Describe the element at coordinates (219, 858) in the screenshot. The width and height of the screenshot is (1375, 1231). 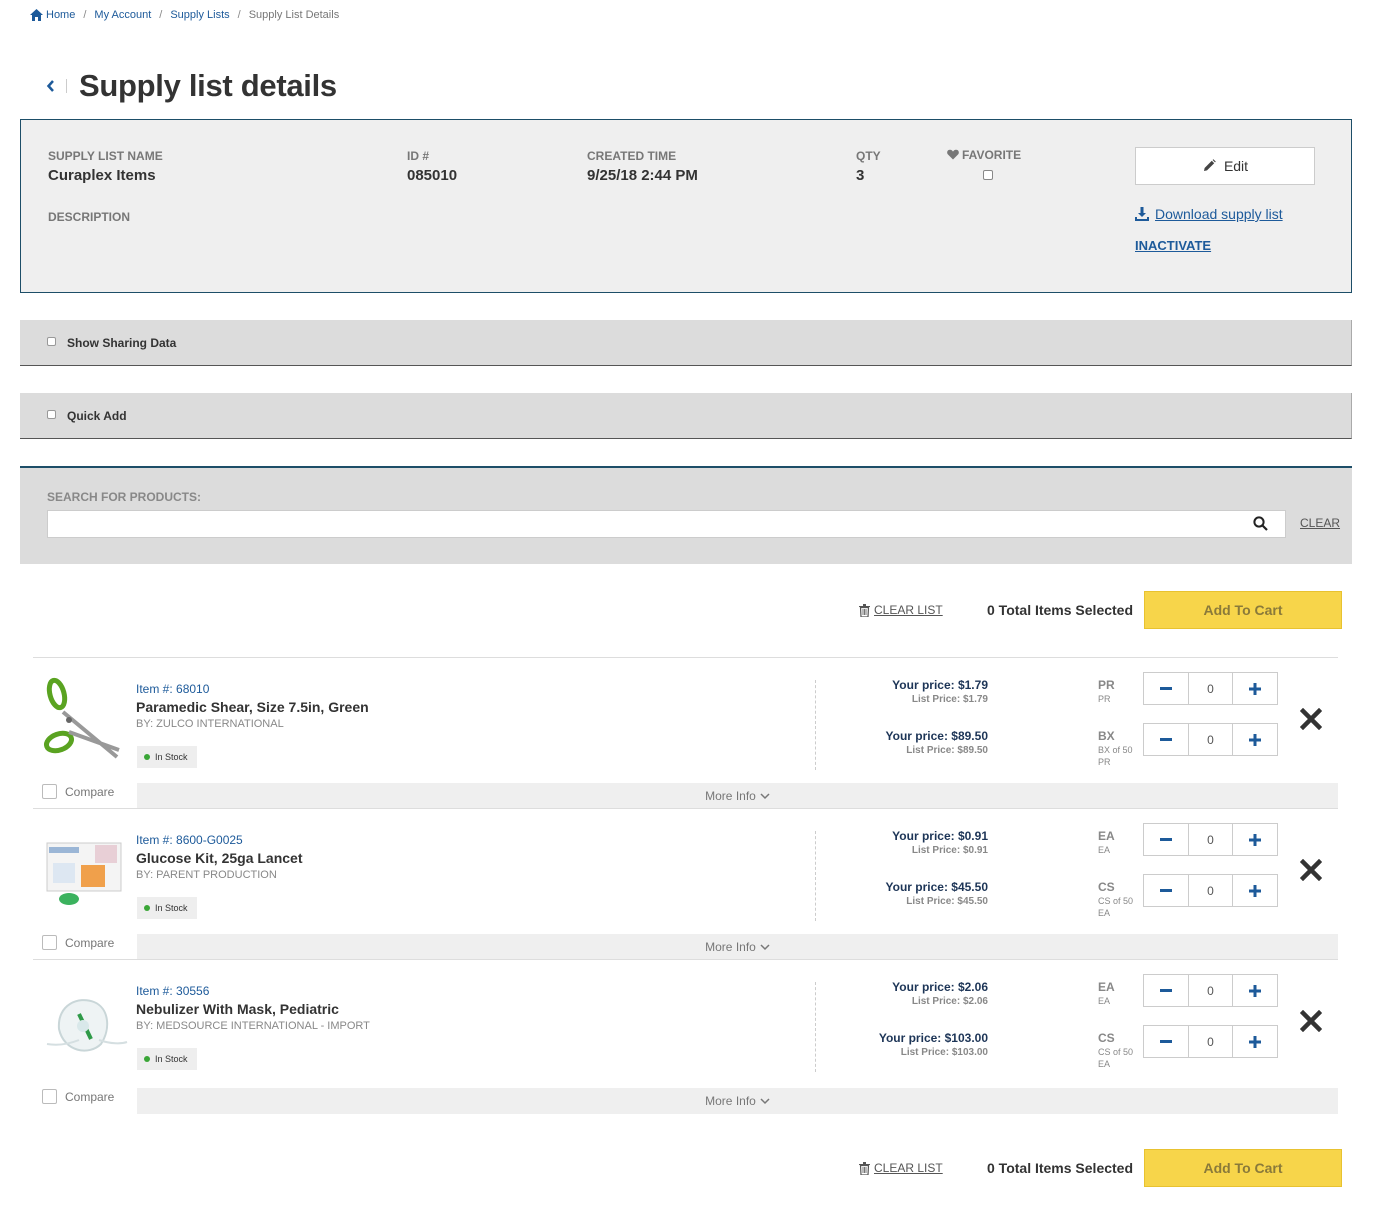
I see `product-name: Glucose Kit, 25ga Lancet` at that location.